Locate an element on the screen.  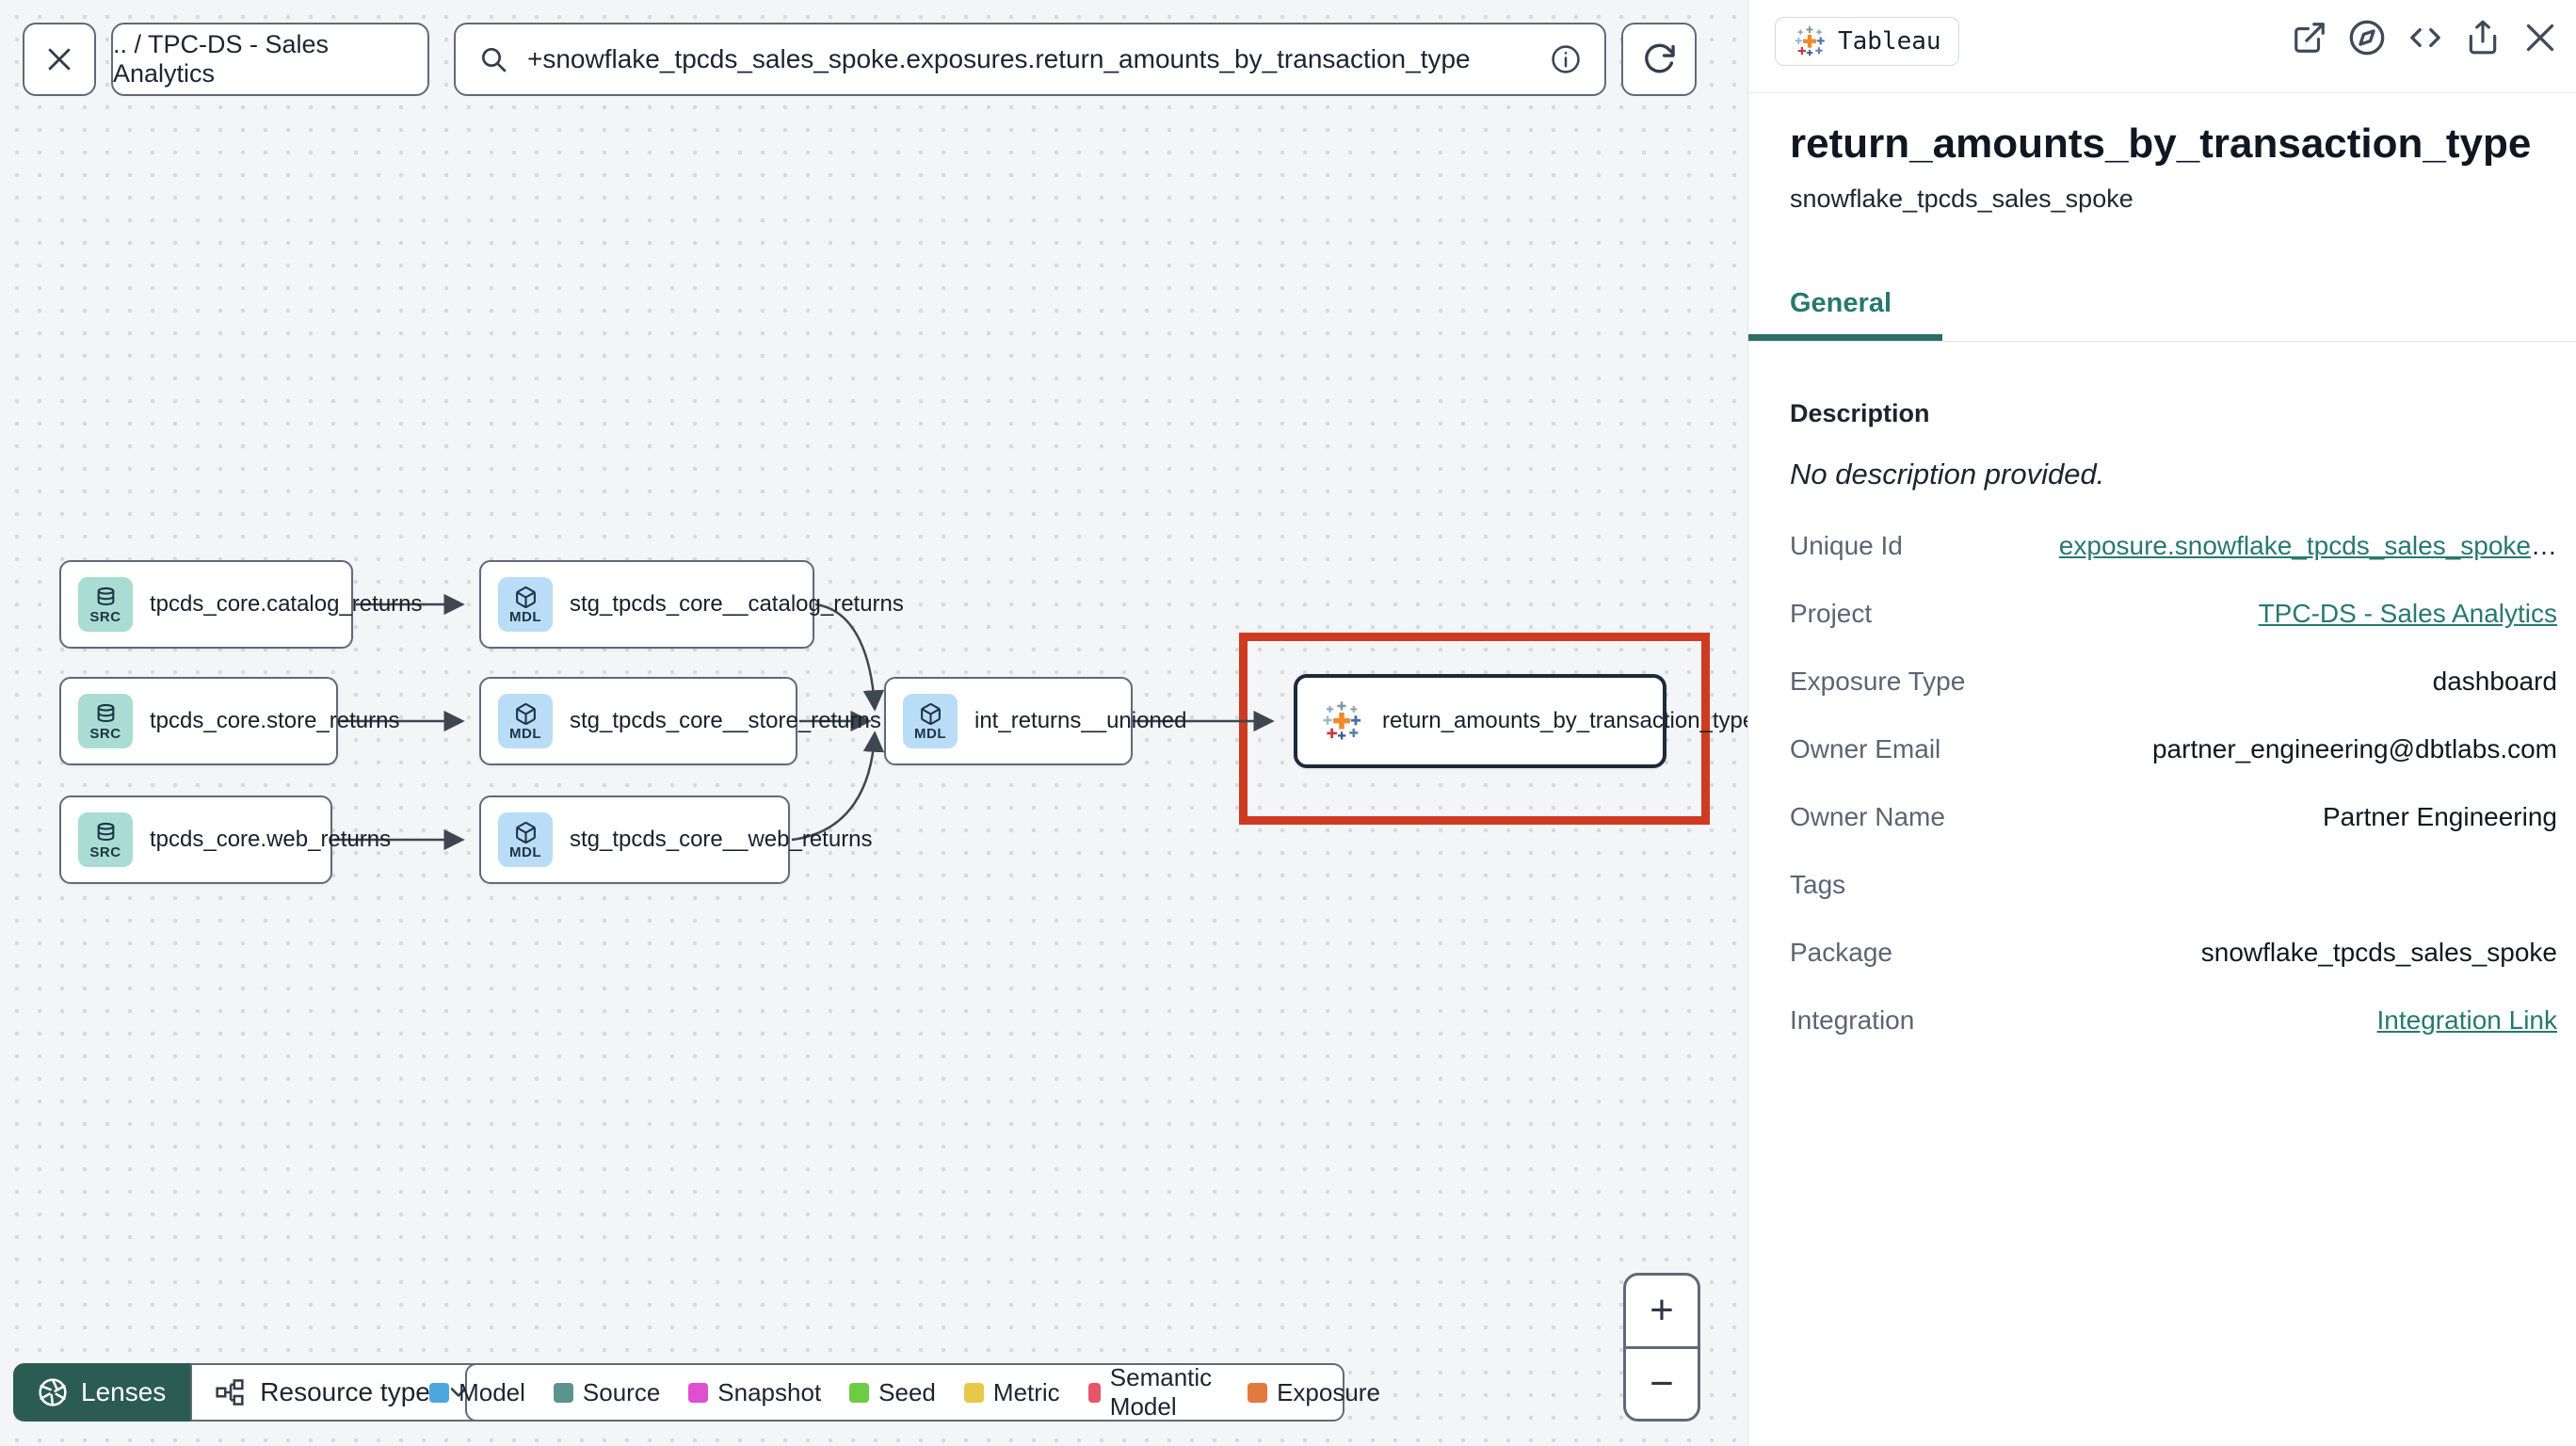
open-in-new-icon is located at coordinates (2309, 38).